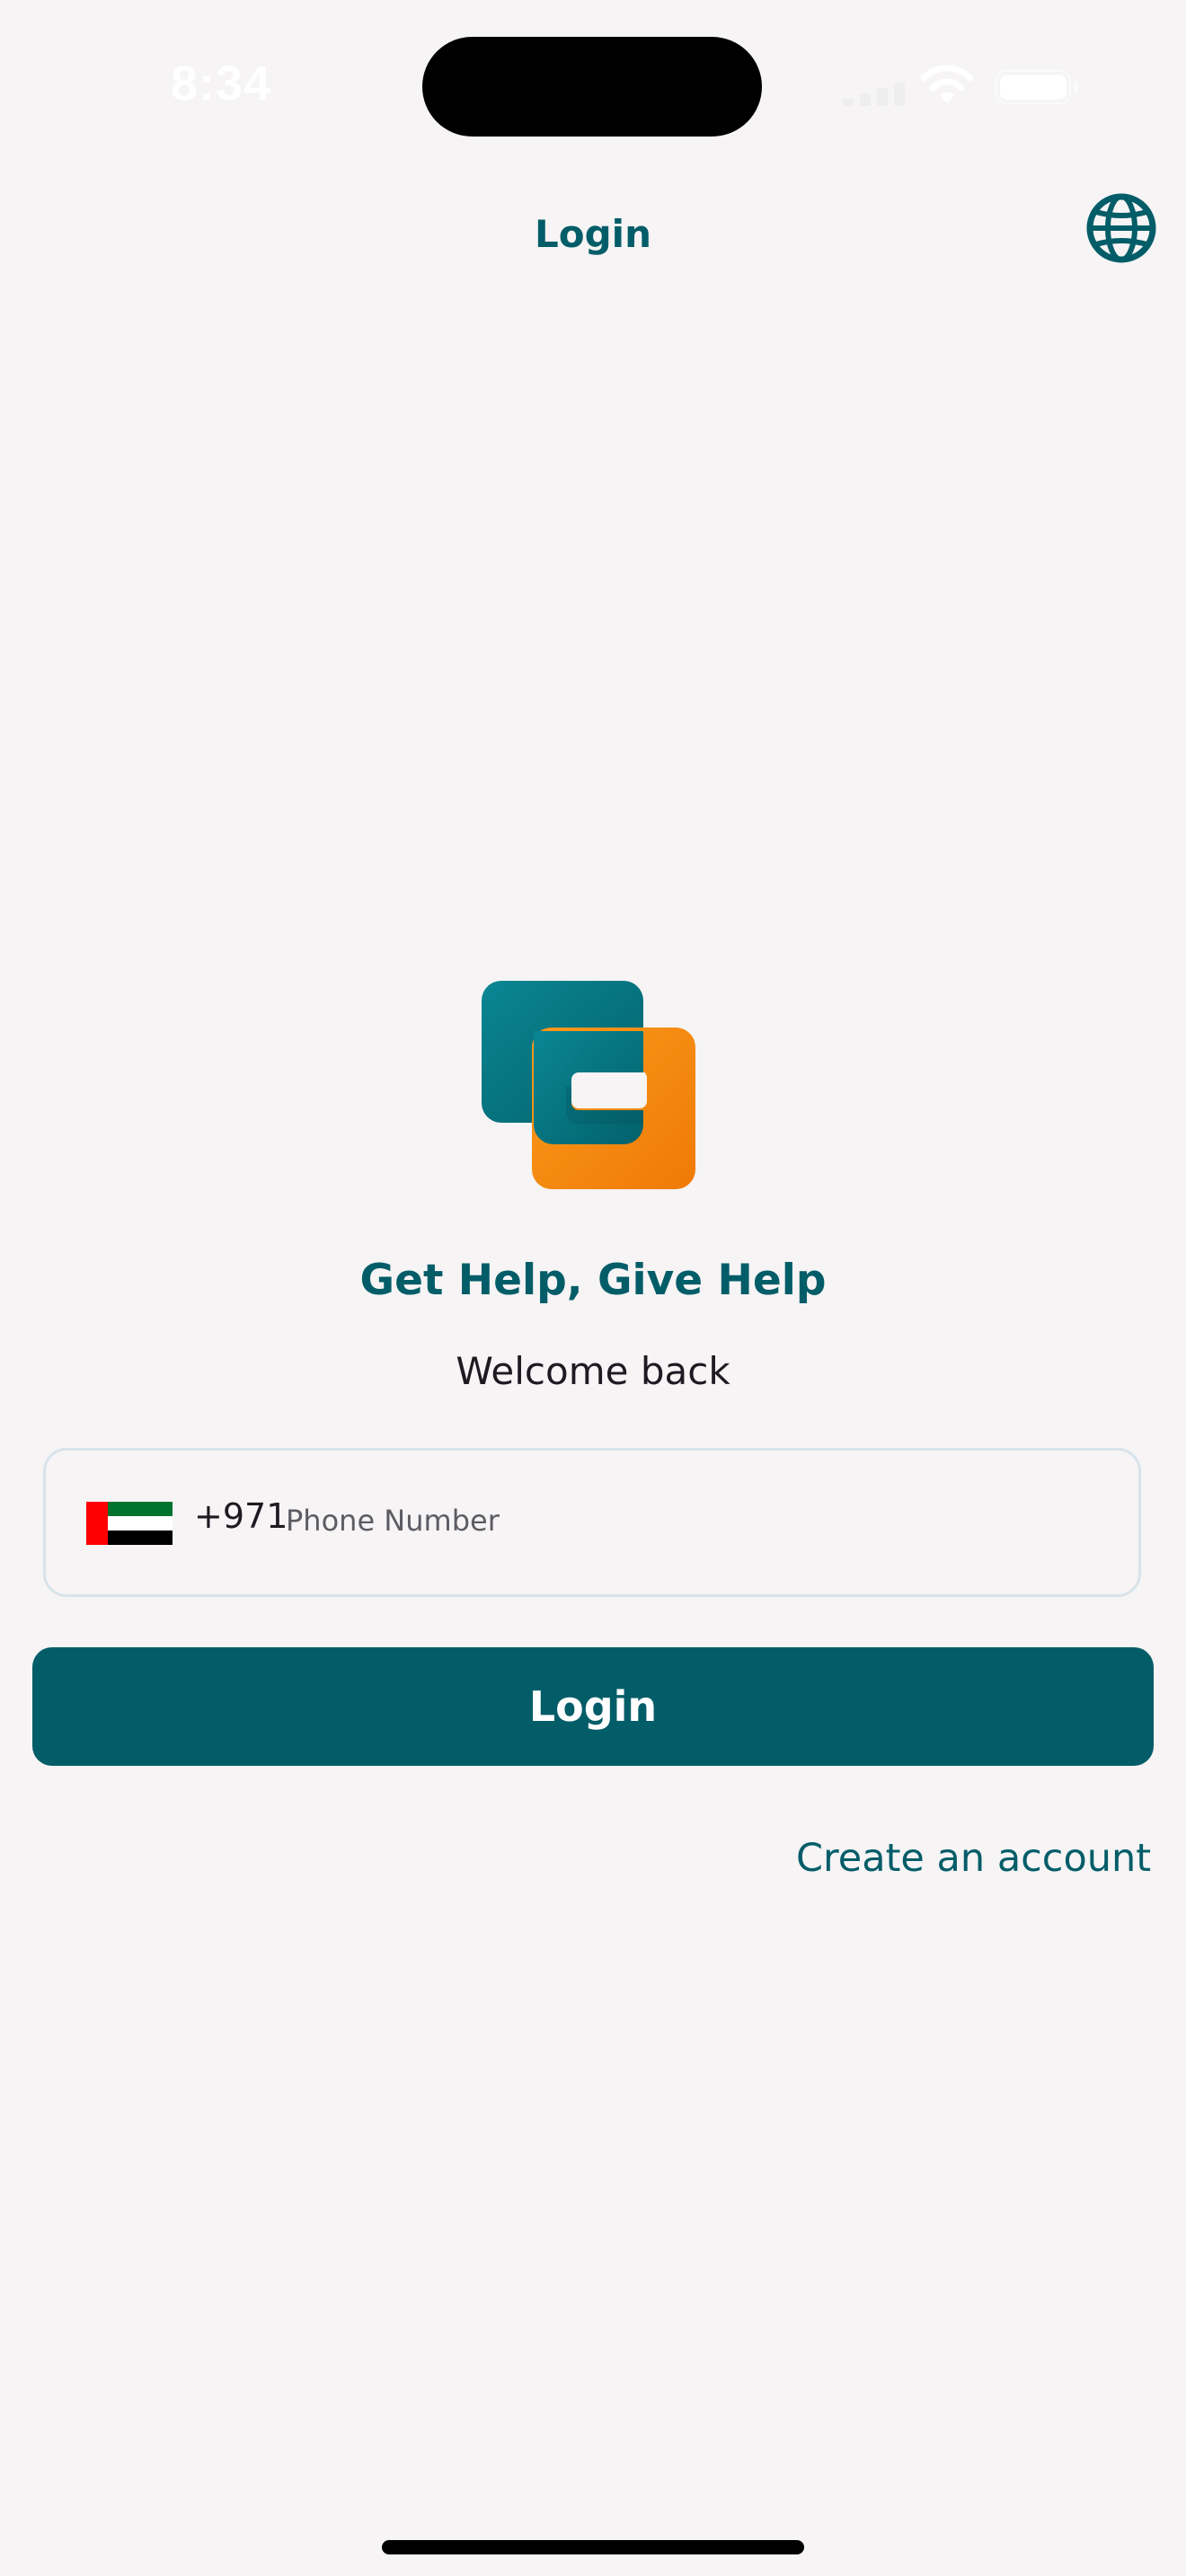 The width and height of the screenshot is (1186, 2576). What do you see at coordinates (241, 1516) in the screenshot?
I see `country-dial-code: +971` at bounding box center [241, 1516].